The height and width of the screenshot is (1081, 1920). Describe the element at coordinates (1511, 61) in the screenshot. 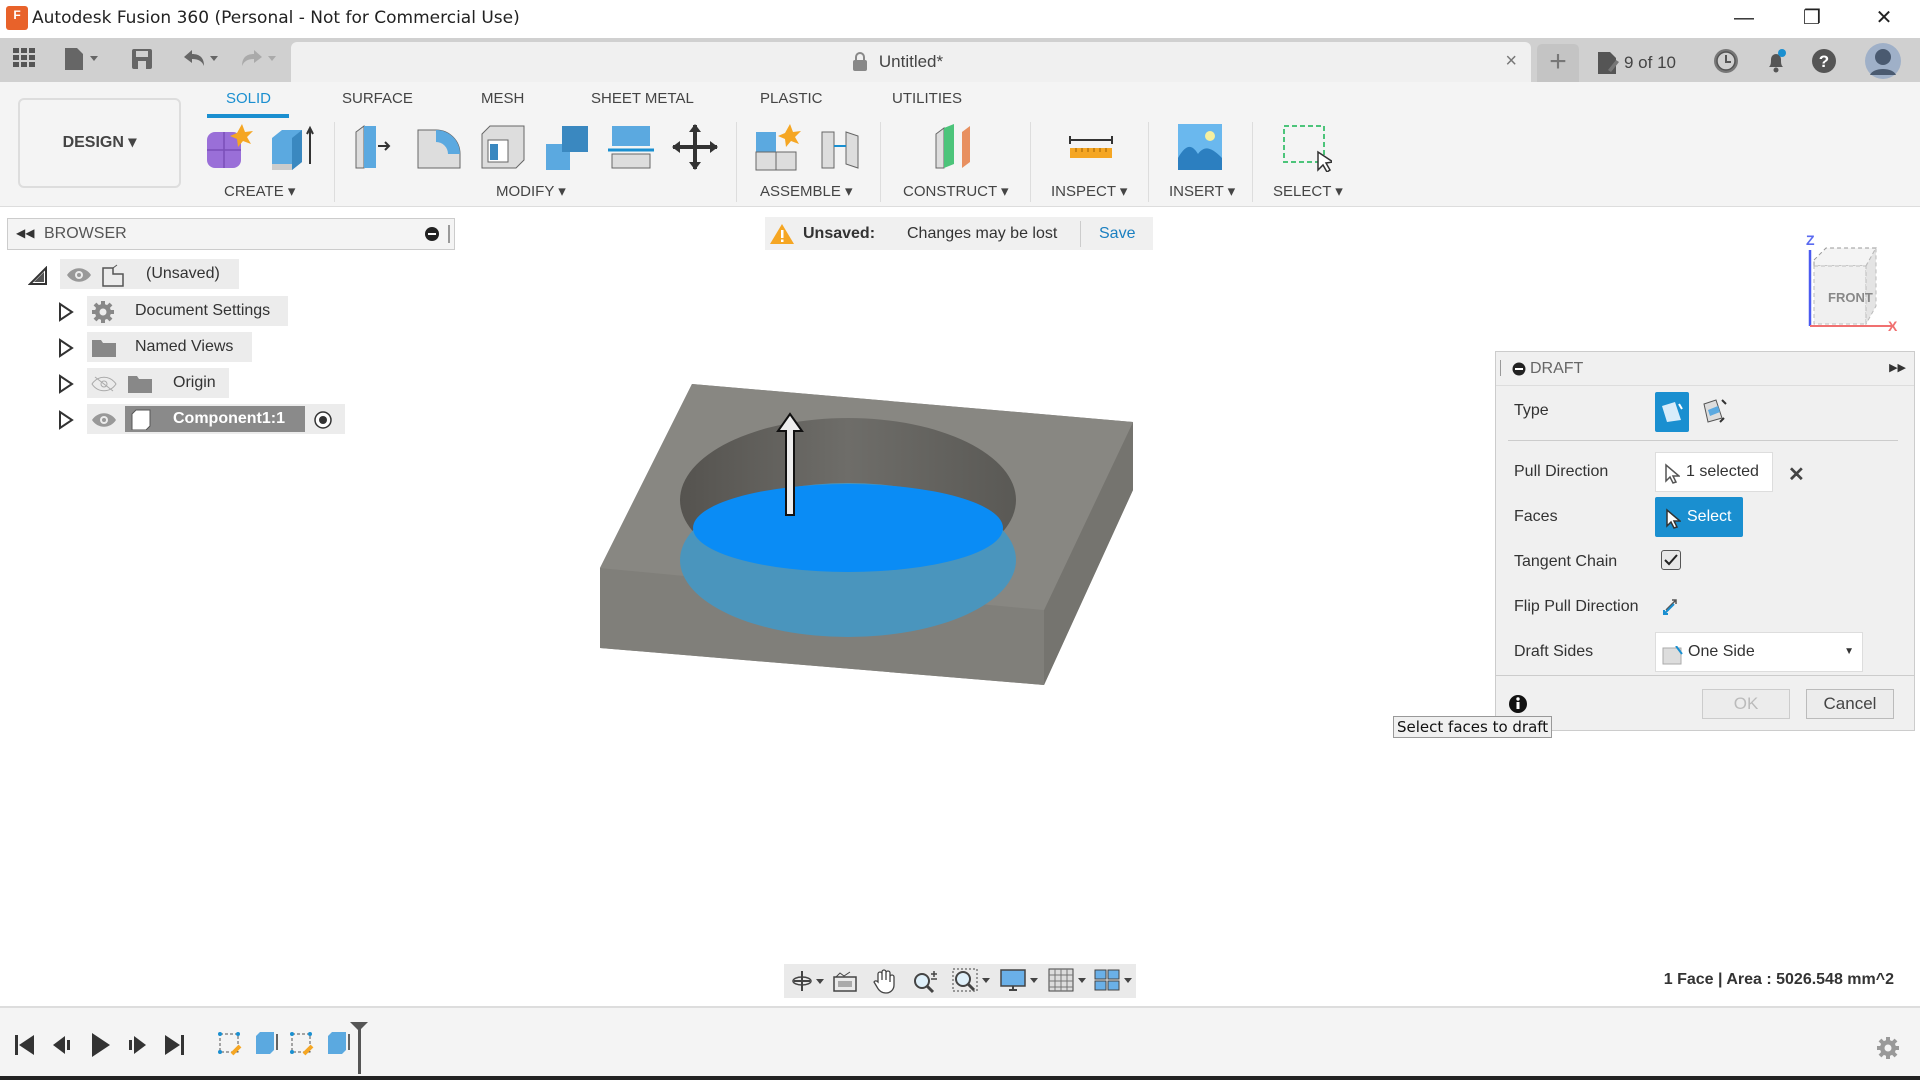

I see `close-tab-button: ×` at that location.